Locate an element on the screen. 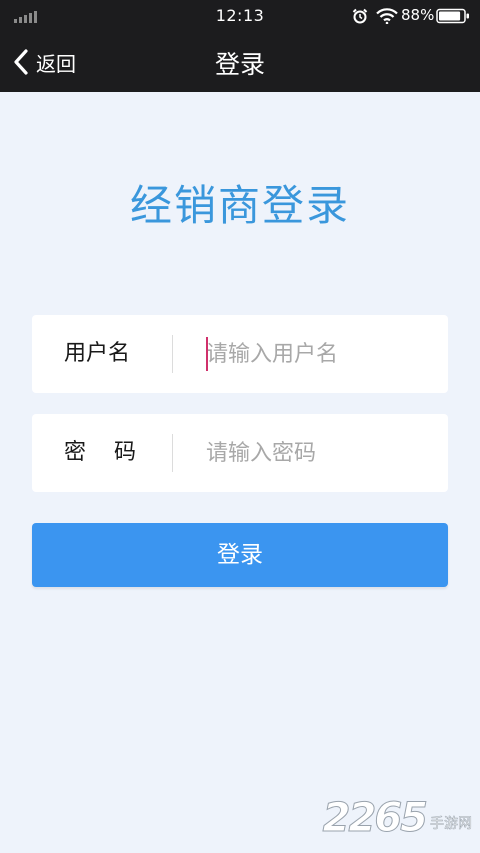 Image resolution: width=480 pixels, height=853 pixels. password-divider is located at coordinates (172, 453).